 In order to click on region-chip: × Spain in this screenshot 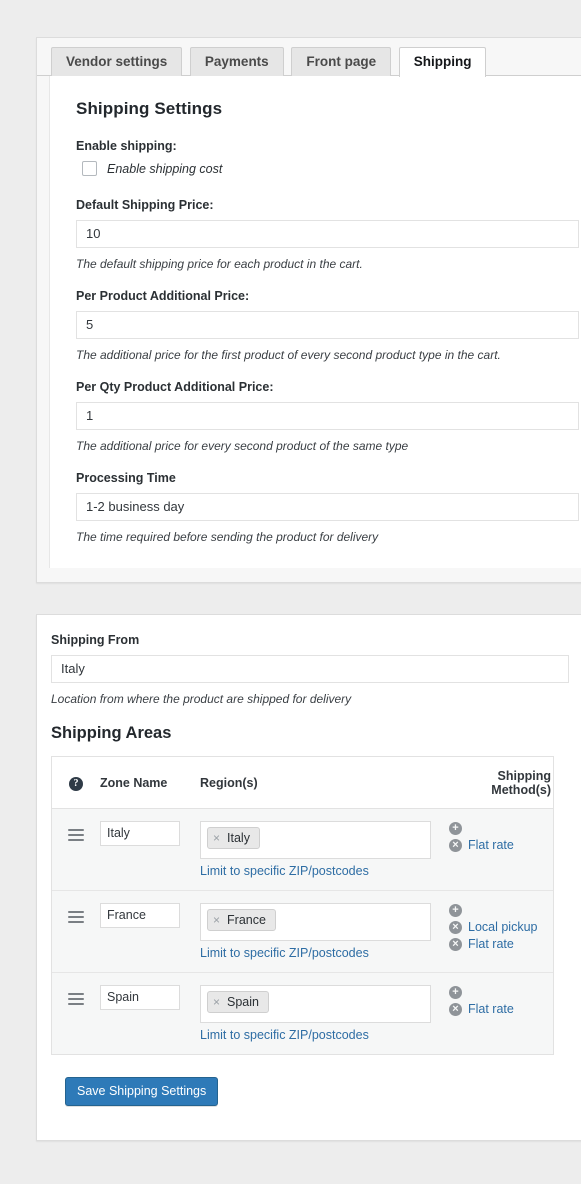, I will do `click(238, 1002)`.